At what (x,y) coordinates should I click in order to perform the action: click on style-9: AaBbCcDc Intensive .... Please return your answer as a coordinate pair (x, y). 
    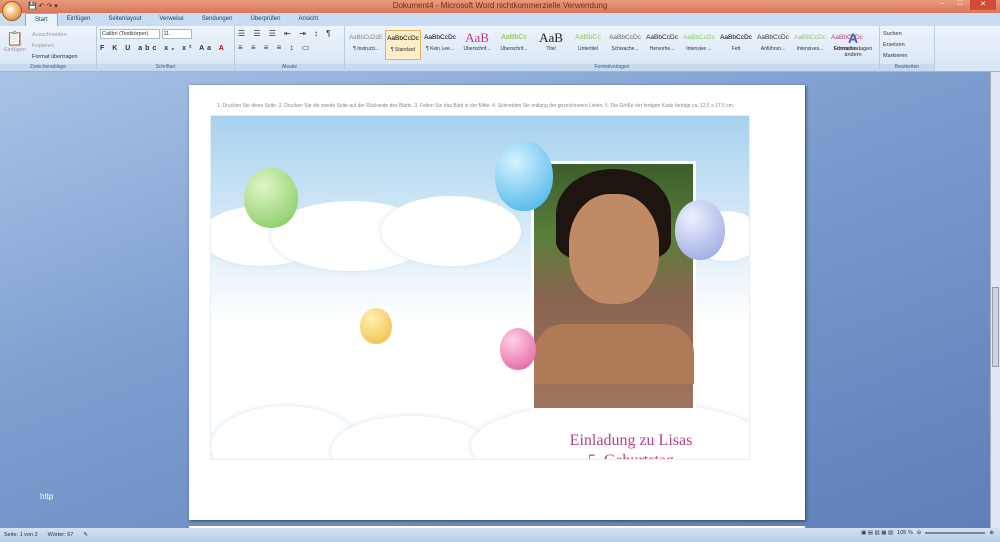
    Looking at the image, I should click on (699, 45).